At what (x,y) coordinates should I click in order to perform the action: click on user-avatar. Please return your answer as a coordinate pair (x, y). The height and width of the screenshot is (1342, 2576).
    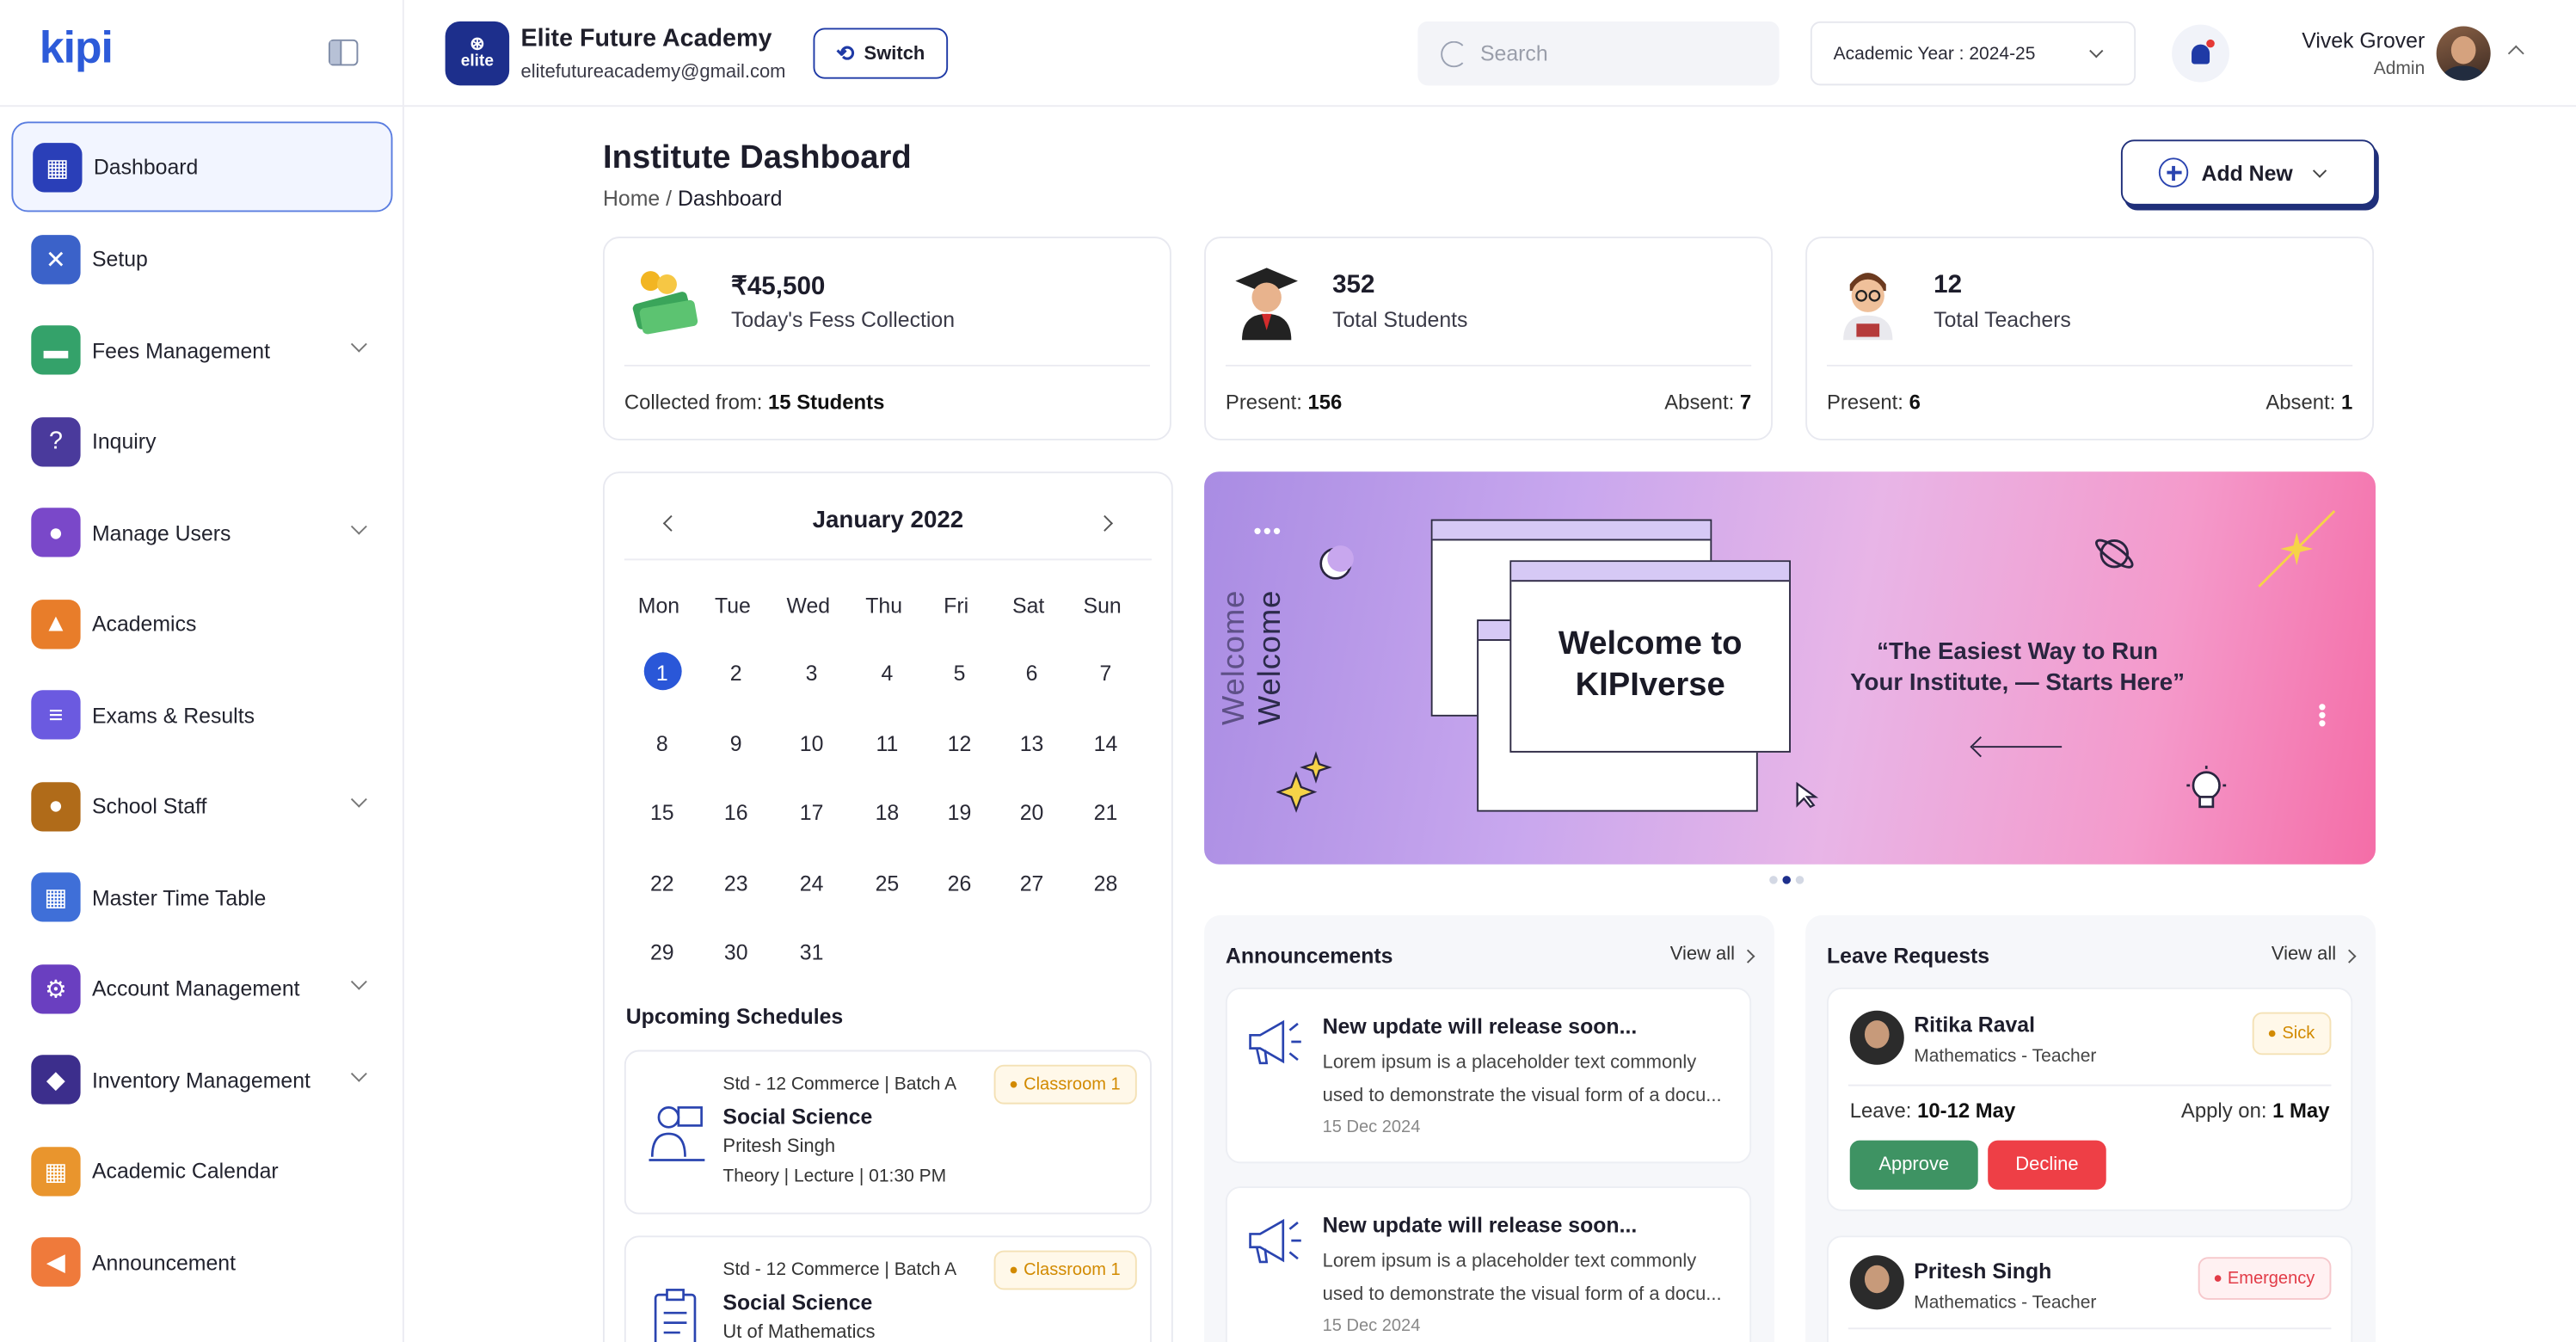
    Looking at the image, I should click on (2463, 54).